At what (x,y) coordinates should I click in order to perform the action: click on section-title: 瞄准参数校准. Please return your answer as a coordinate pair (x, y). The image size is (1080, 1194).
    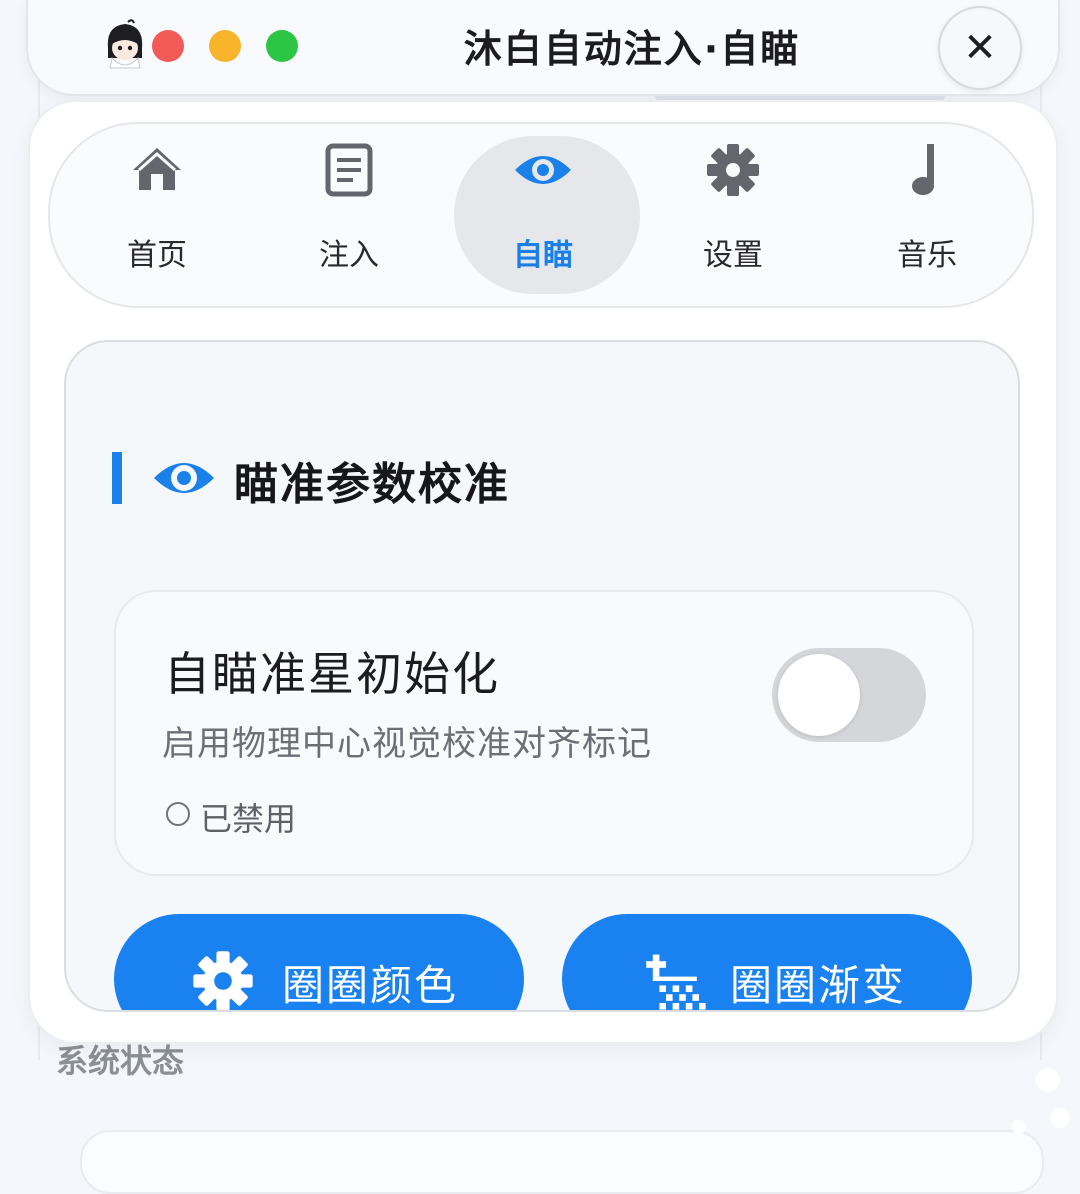
    Looking at the image, I should click on (372, 484).